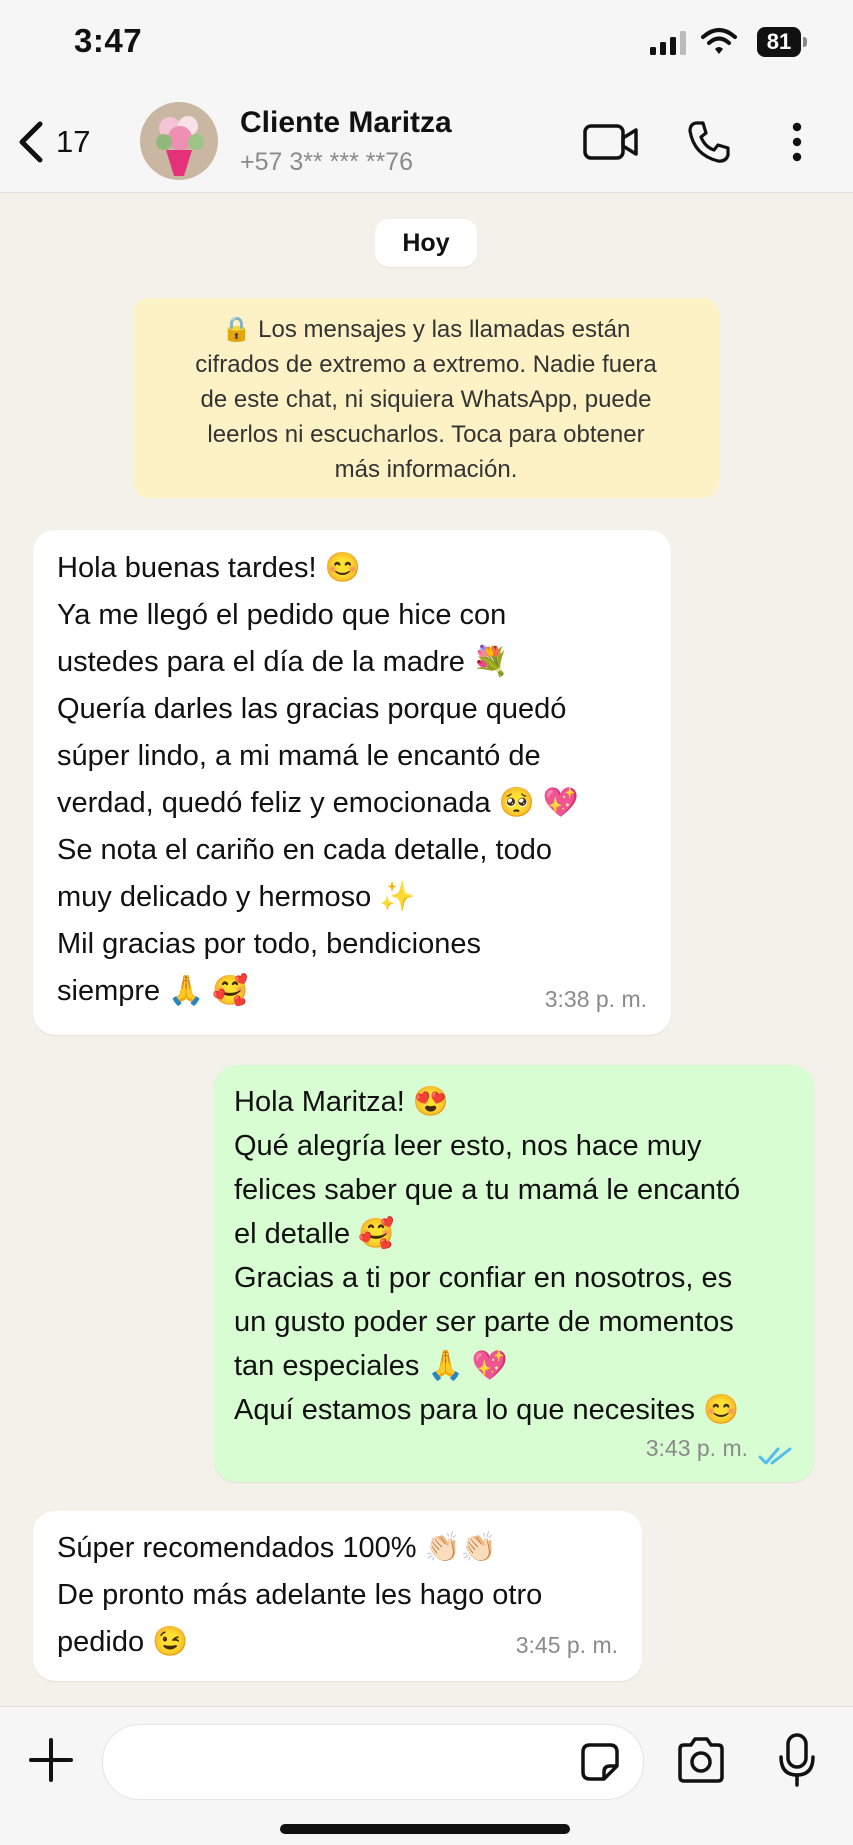 This screenshot has height=1845, width=853. What do you see at coordinates (282, 615) in the screenshot?
I see `message-line: Ya me llegó el pedido que hice con` at bounding box center [282, 615].